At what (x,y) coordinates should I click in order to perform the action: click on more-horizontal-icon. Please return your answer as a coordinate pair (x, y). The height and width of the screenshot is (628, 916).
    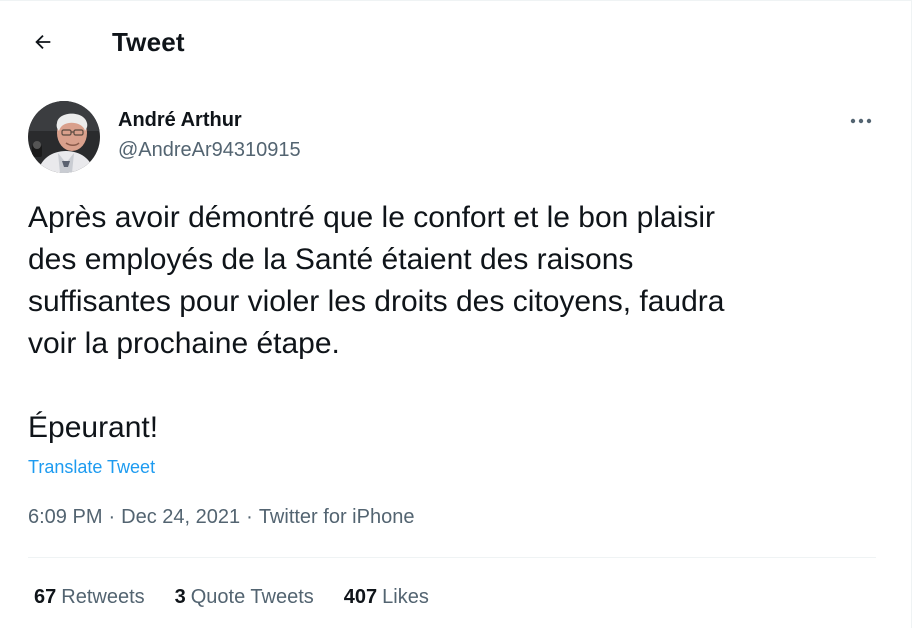
    Looking at the image, I should click on (861, 121).